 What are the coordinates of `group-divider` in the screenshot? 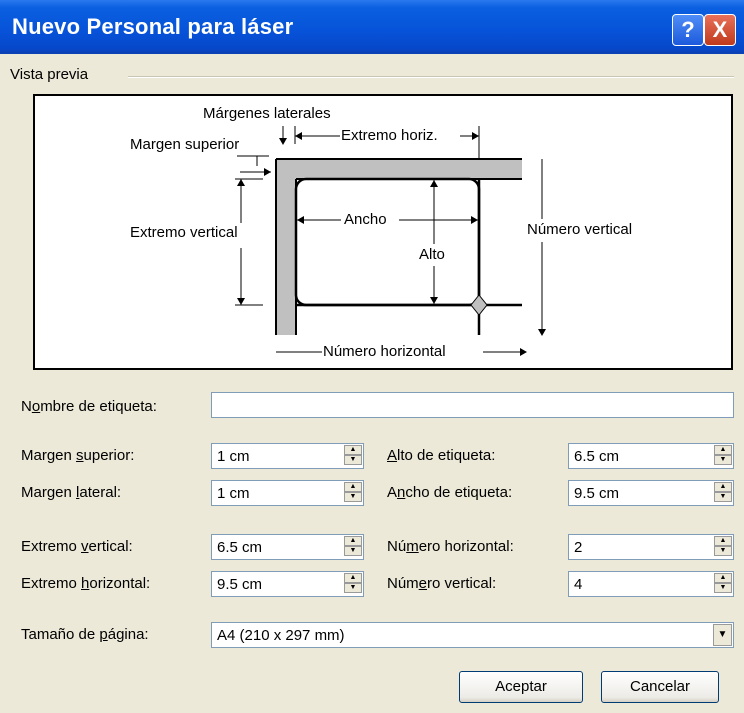 It's located at (431, 77).